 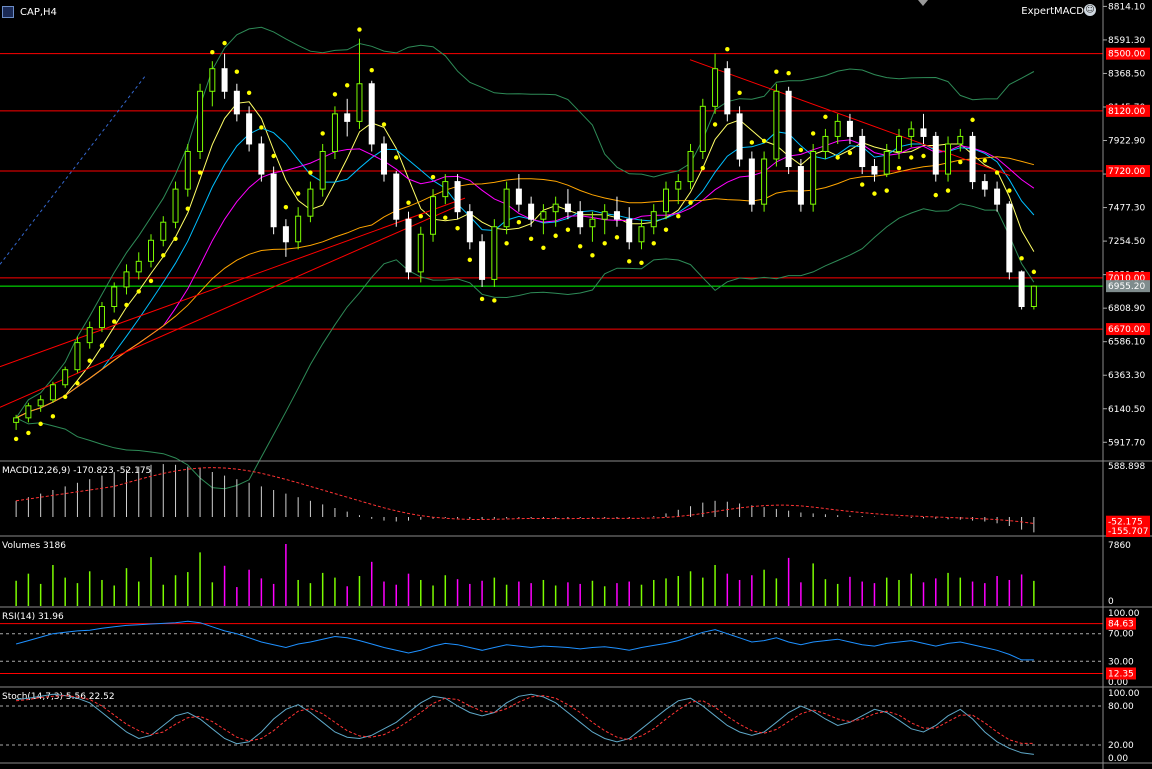 What do you see at coordinates (1126, 242) in the screenshot?
I see `price-tick-label: 7254.50` at bounding box center [1126, 242].